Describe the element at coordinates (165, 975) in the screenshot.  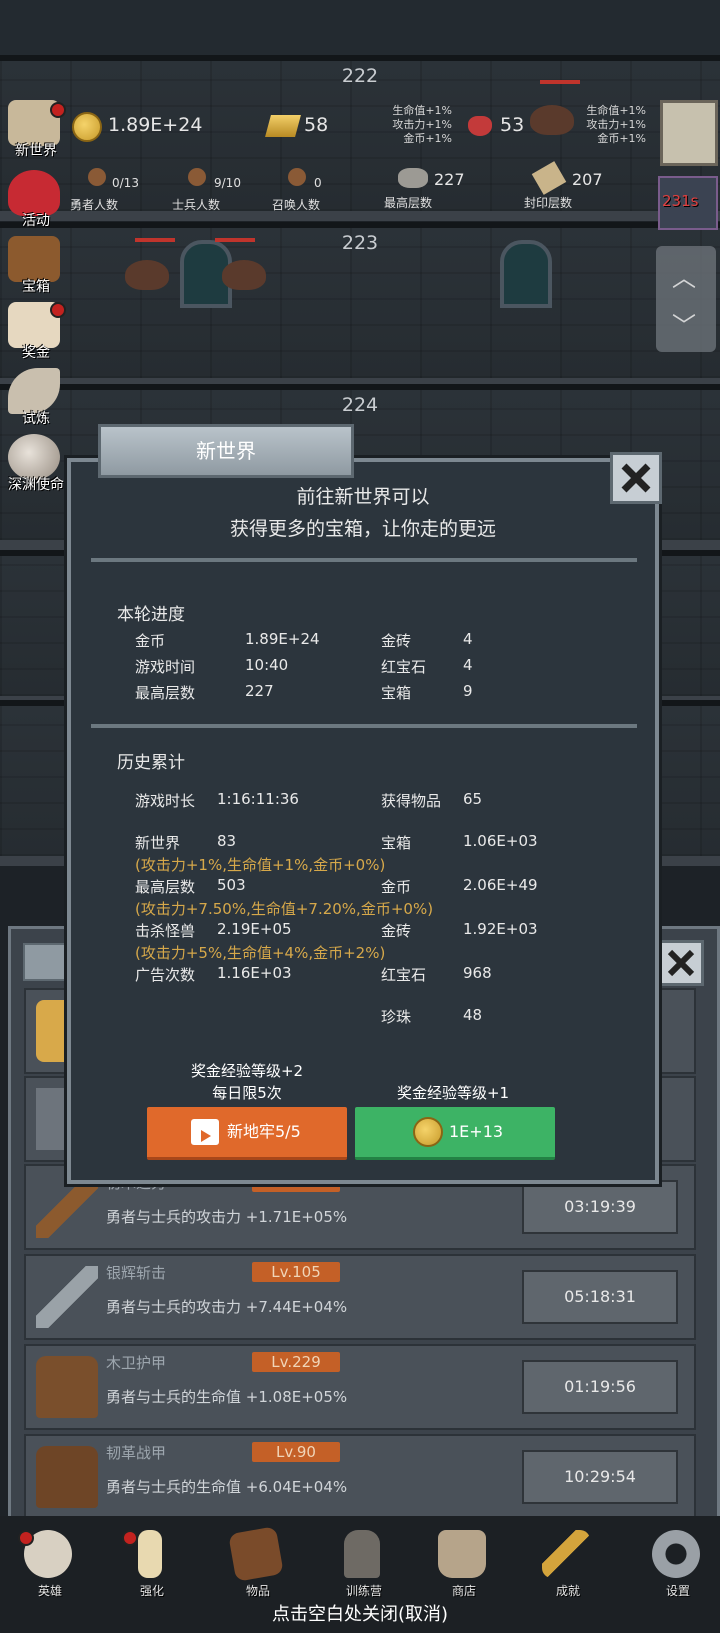
I see `stat-label: 广告次数` at that location.